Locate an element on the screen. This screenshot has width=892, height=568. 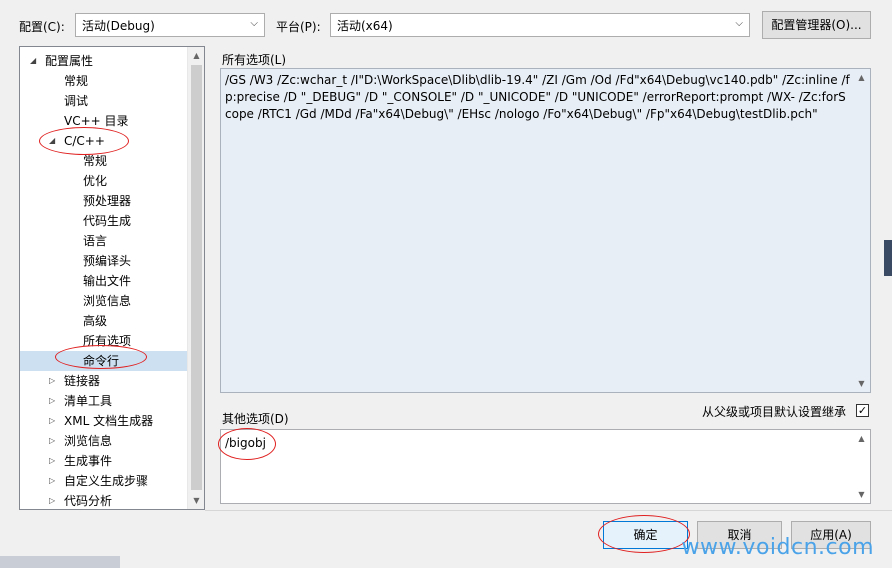
tree-item: 调试 is located at coordinates (103, 101).